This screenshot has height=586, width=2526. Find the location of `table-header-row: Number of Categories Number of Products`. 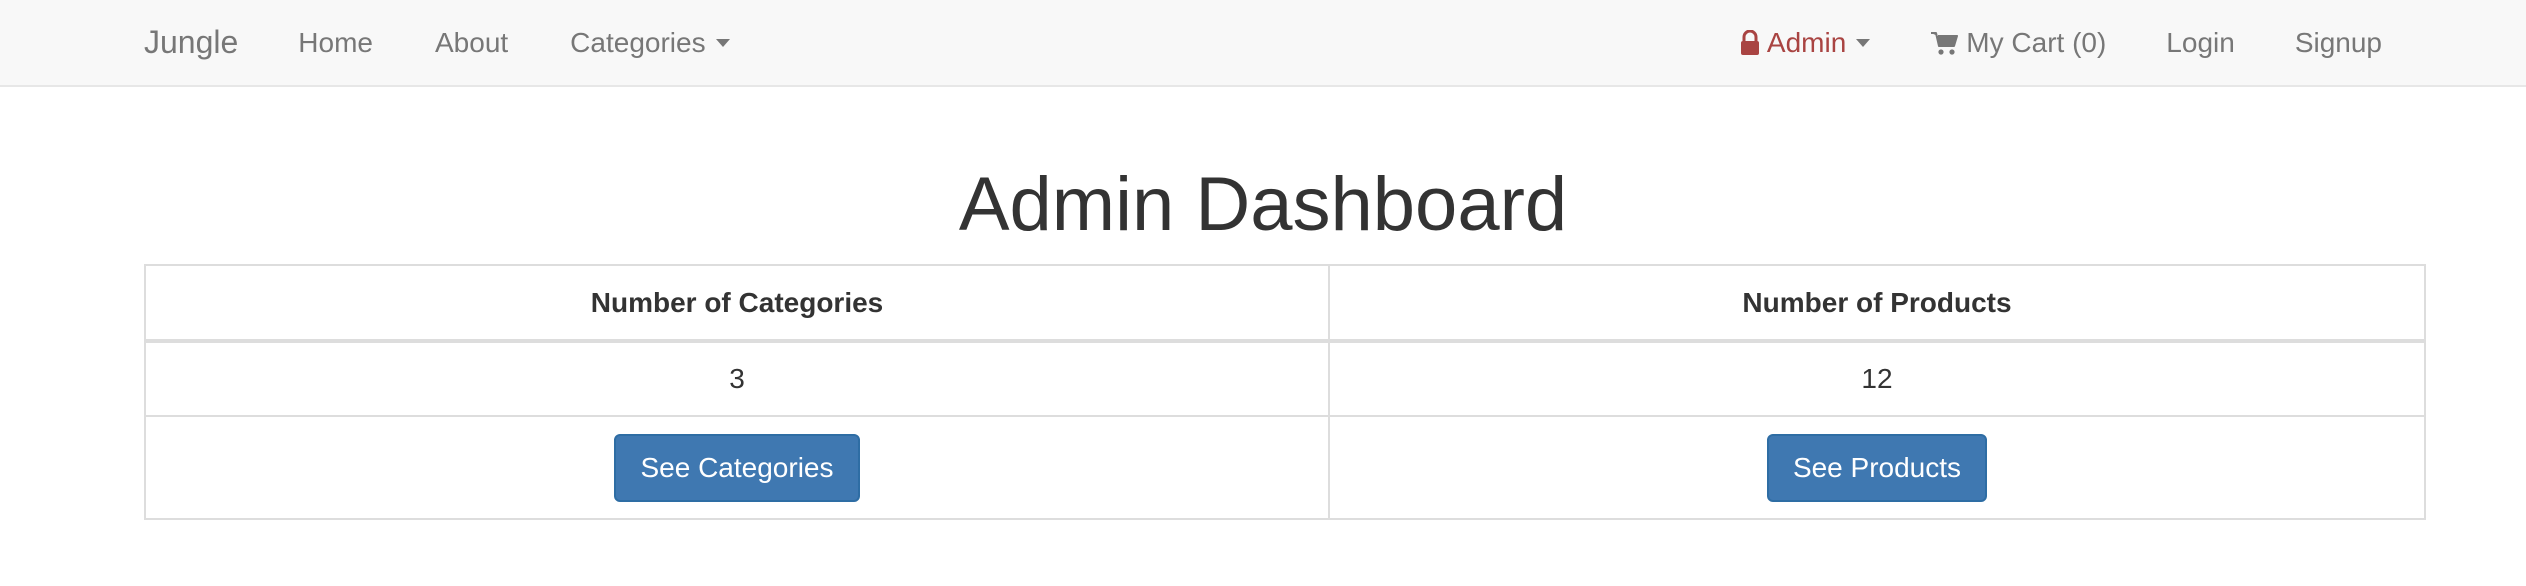

table-header-row: Number of Categories Number of Products is located at coordinates (1285, 303).